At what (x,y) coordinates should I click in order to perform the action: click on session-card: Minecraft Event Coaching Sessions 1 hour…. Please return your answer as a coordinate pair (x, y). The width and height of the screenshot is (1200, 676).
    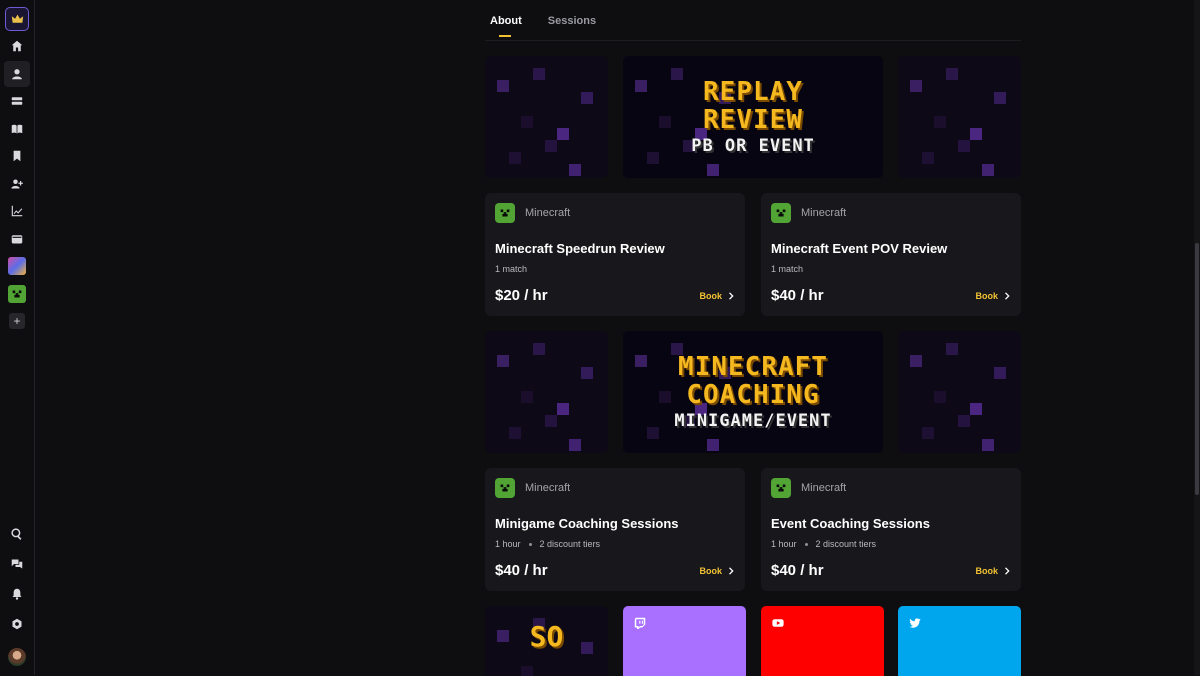
    Looking at the image, I should click on (891, 529).